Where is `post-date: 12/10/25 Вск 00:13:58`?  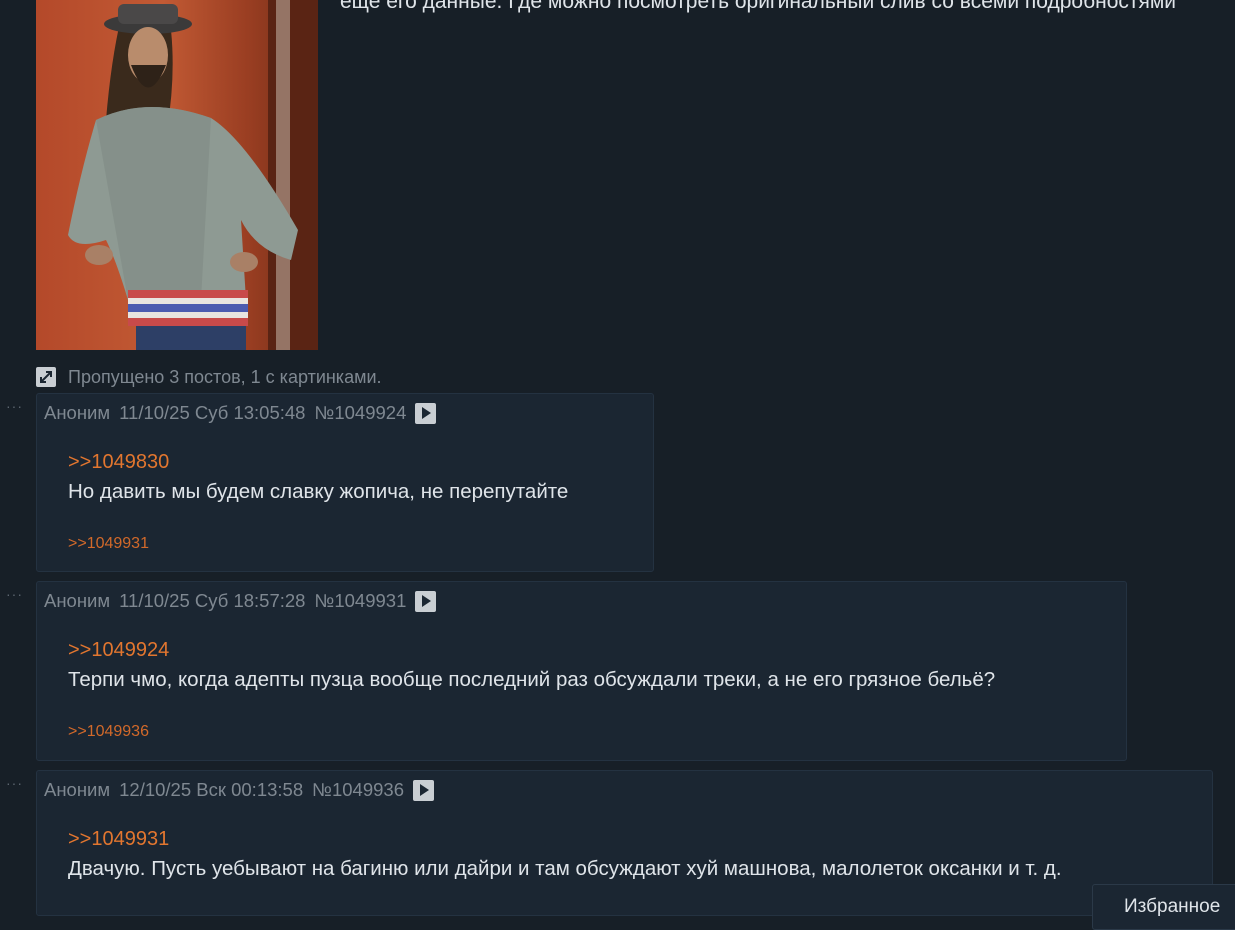 post-date: 12/10/25 Вск 00:13:58 is located at coordinates (211, 789).